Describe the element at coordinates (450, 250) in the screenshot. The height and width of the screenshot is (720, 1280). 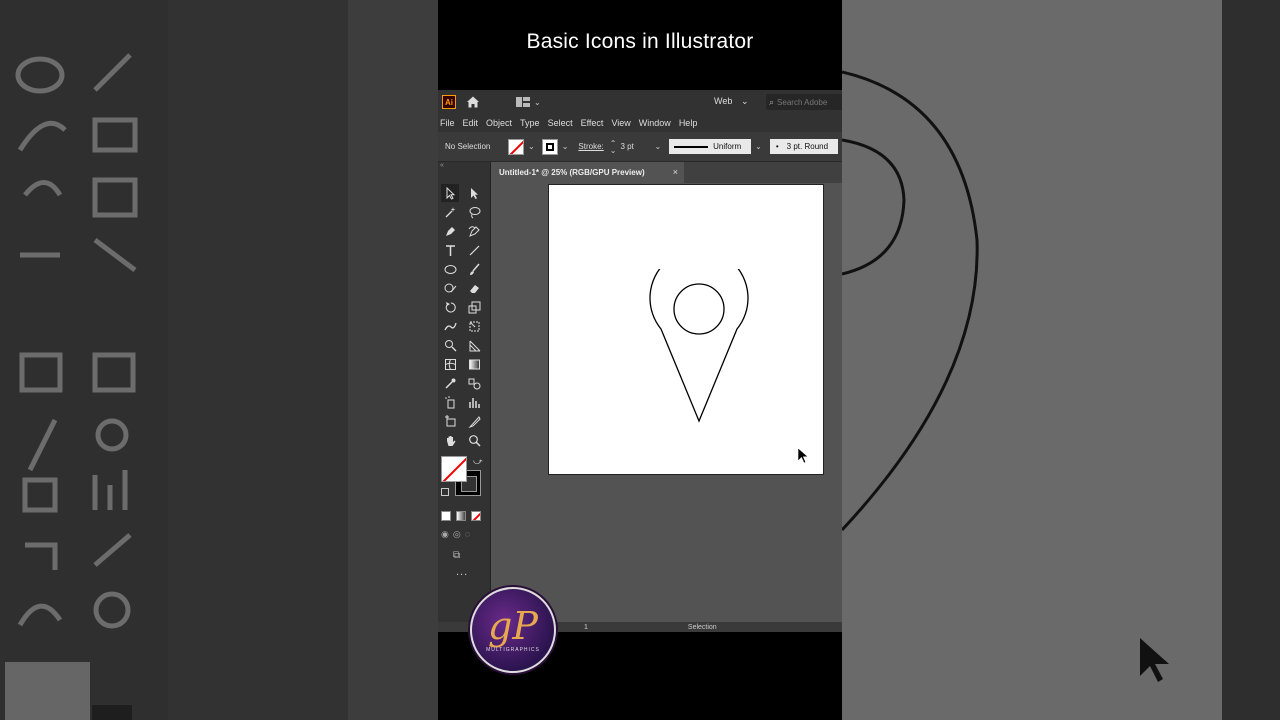
I see `type-tool-icon` at that location.